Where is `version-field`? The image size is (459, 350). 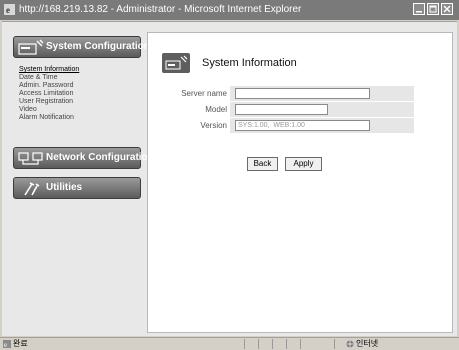
version-field is located at coordinates (302, 125).